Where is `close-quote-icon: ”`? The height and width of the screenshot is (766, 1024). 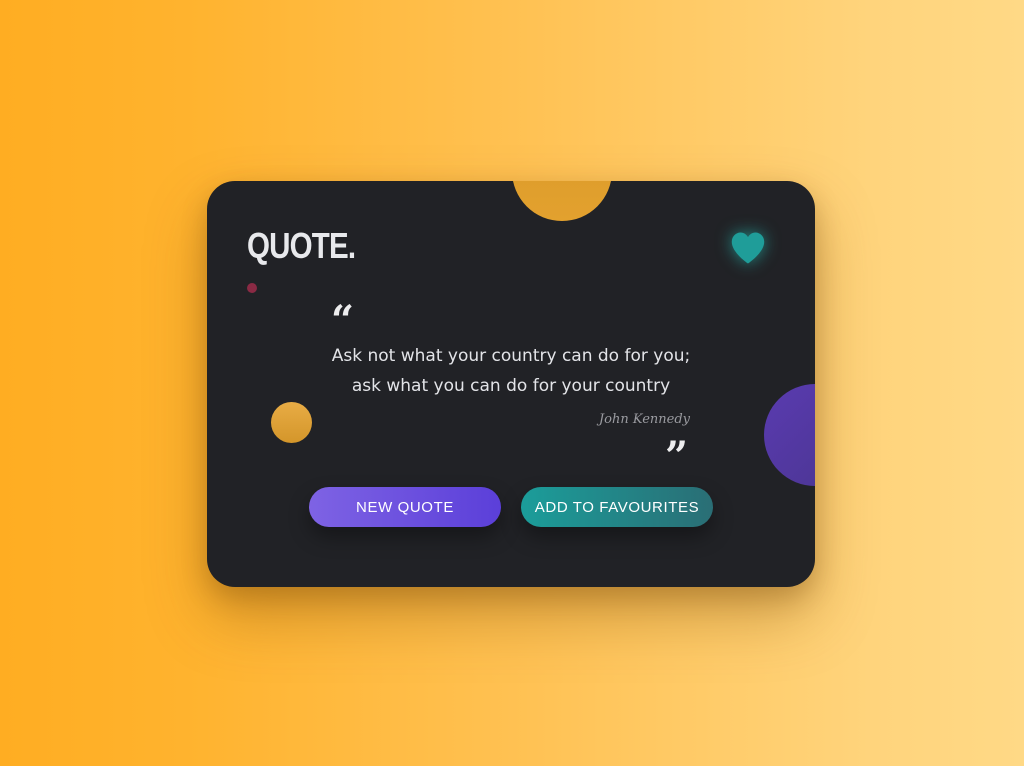 close-quote-icon: ” is located at coordinates (677, 456).